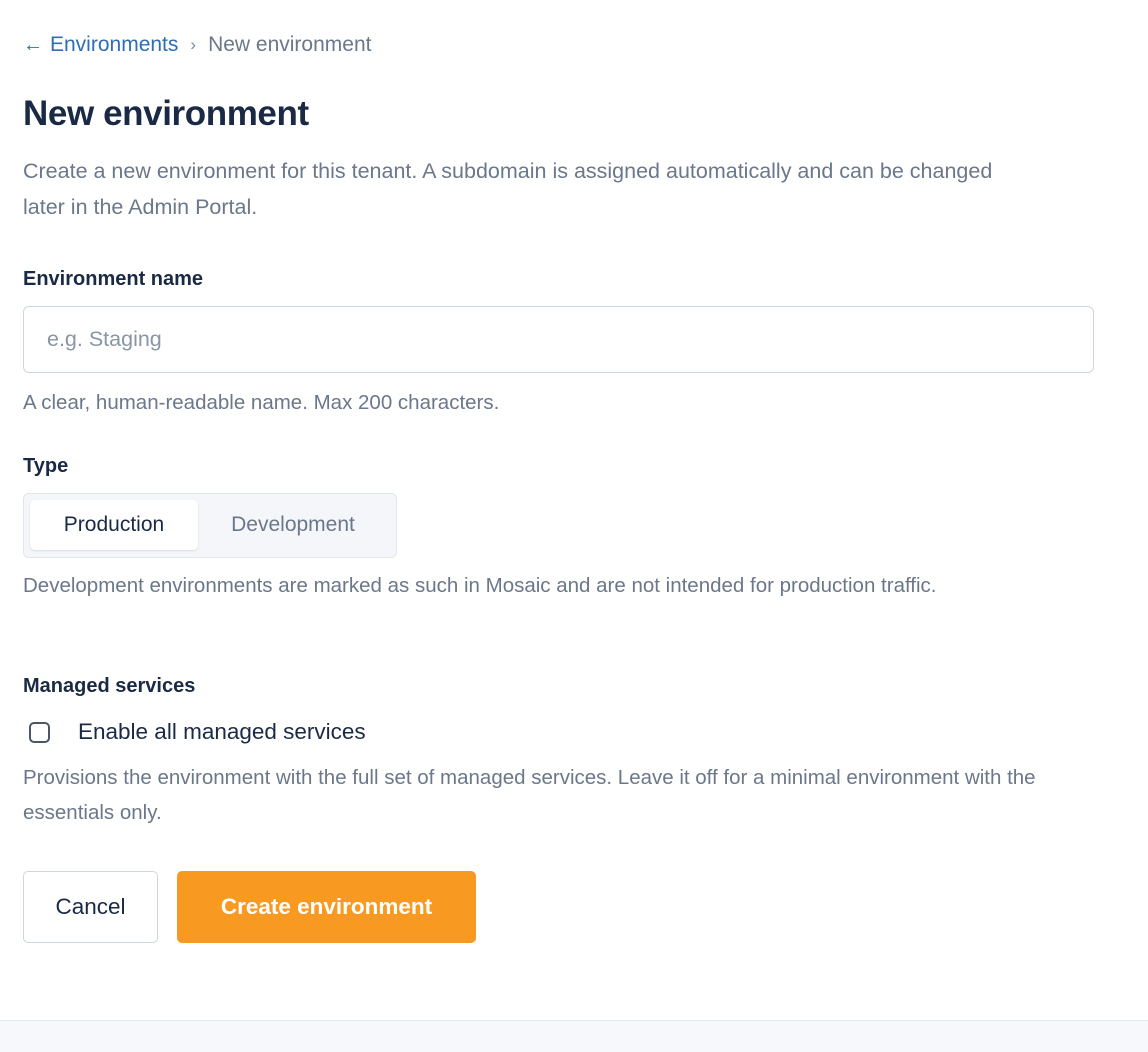 Image resolution: width=1148 pixels, height=1052 pixels. Describe the element at coordinates (39, 732) in the screenshot. I see `managed-services-checkbox` at that location.